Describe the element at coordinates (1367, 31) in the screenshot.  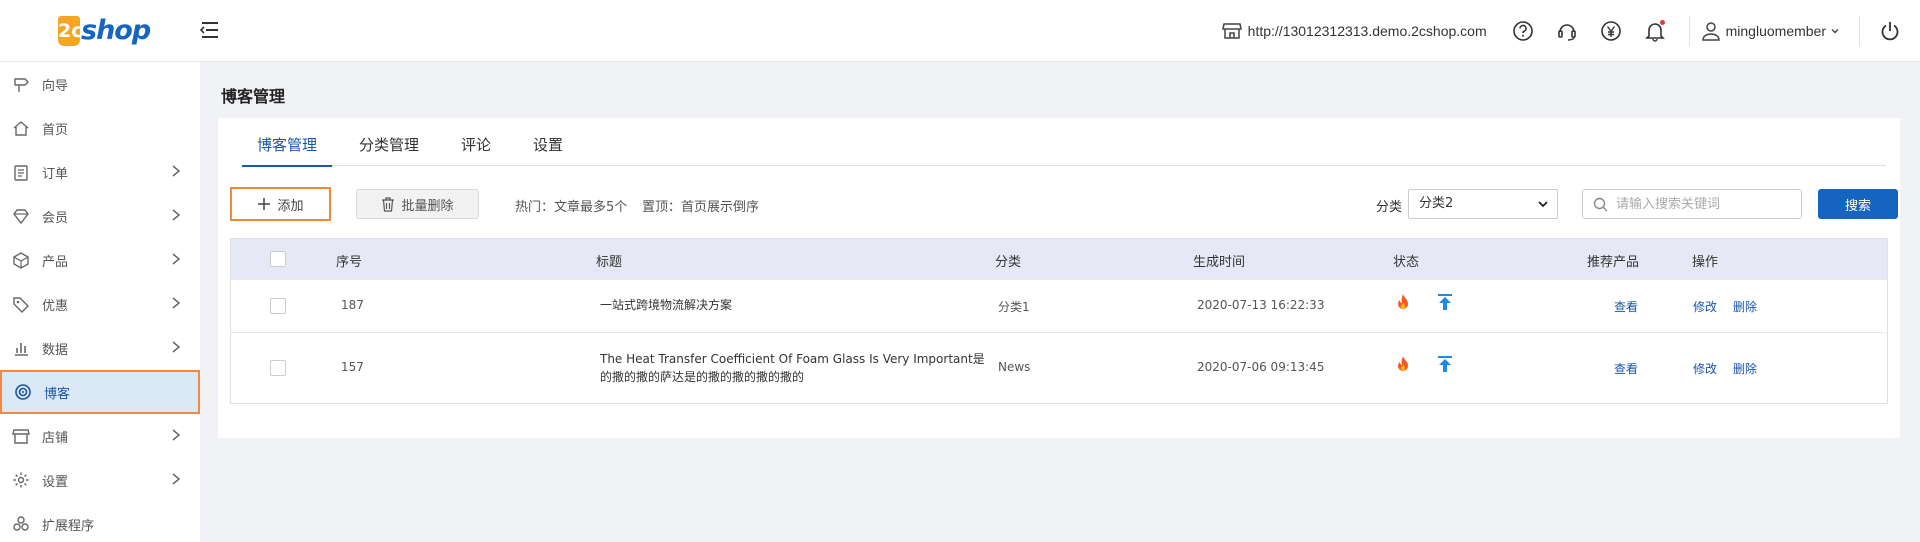
I see `shop-url-text: http://13012312313.demo.2cshop.com` at that location.